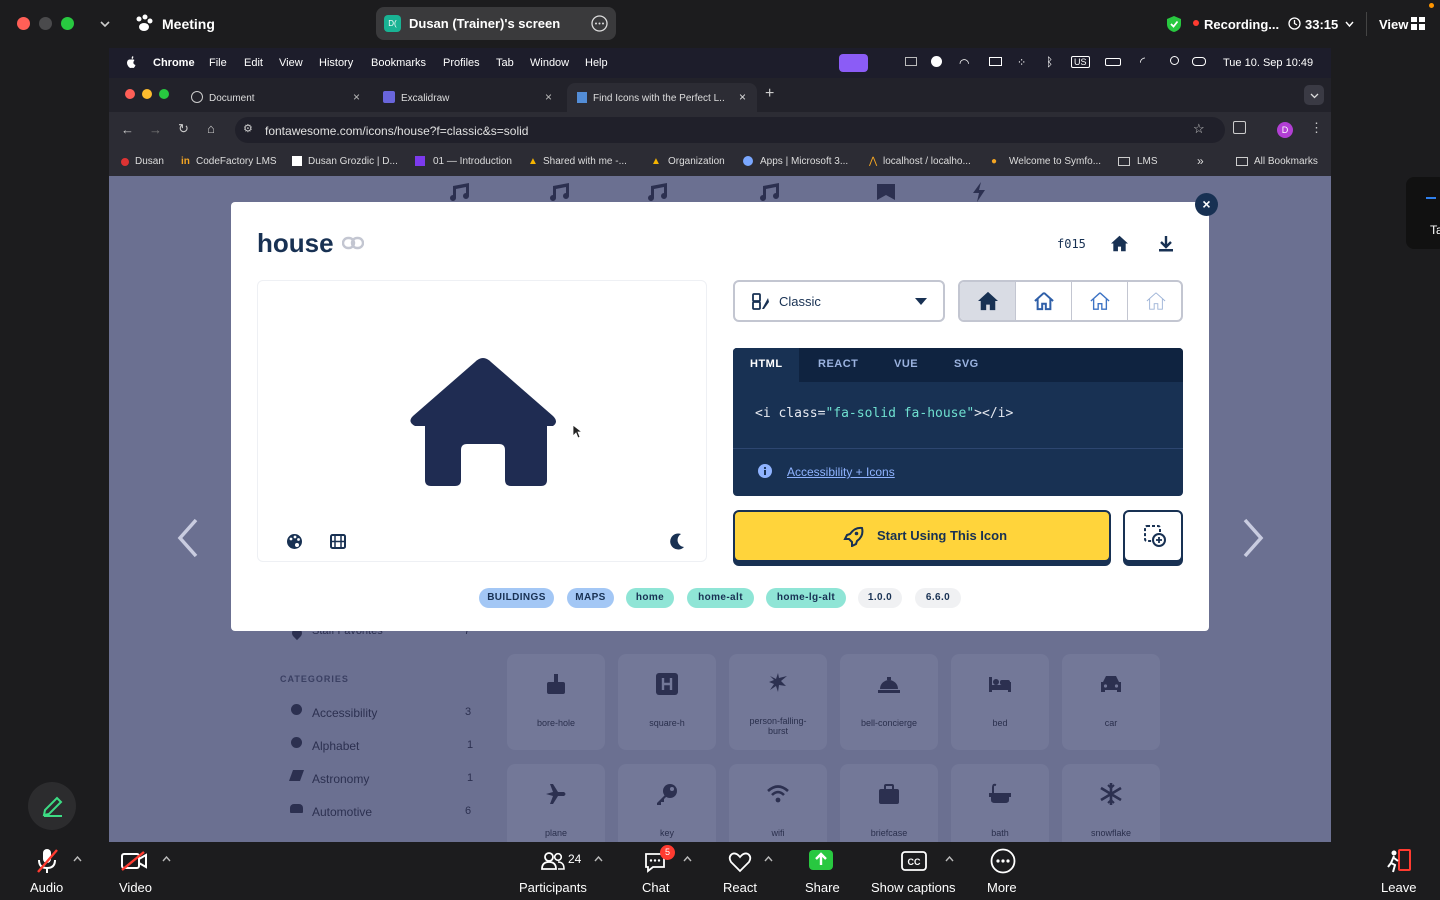 Image resolution: width=1440 pixels, height=900 pixels. What do you see at coordinates (1071, 244) in the screenshot?
I see `unicode-value: f015` at bounding box center [1071, 244].